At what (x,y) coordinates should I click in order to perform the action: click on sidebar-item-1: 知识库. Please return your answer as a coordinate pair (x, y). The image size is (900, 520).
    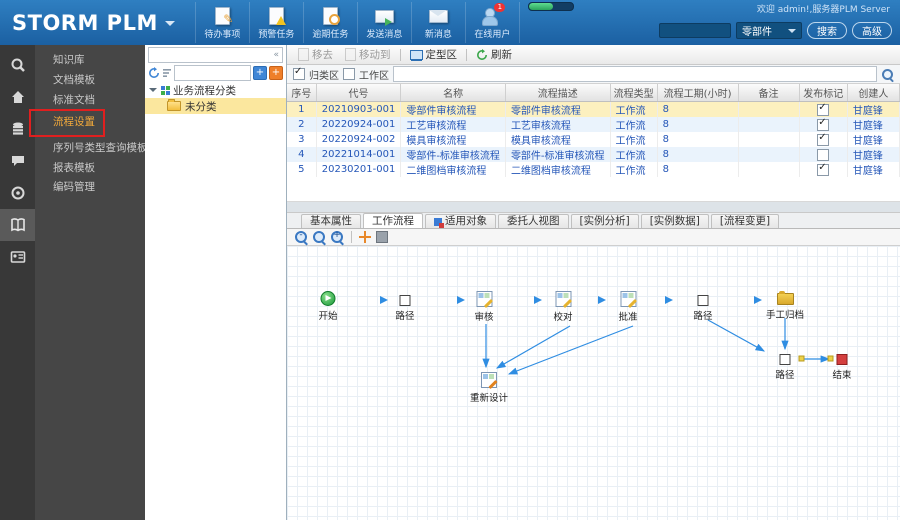
    Looking at the image, I should click on (90, 60).